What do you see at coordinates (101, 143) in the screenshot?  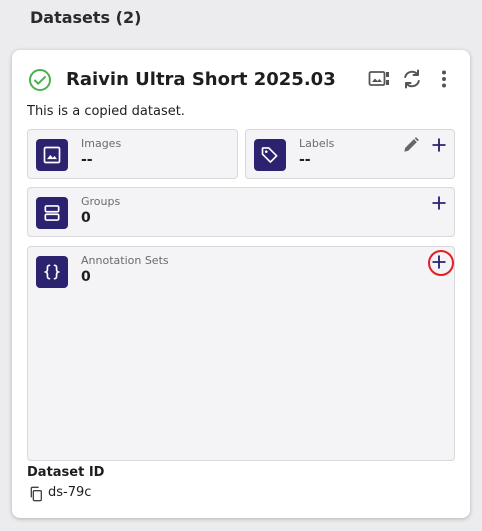 I see `images-label: Images` at bounding box center [101, 143].